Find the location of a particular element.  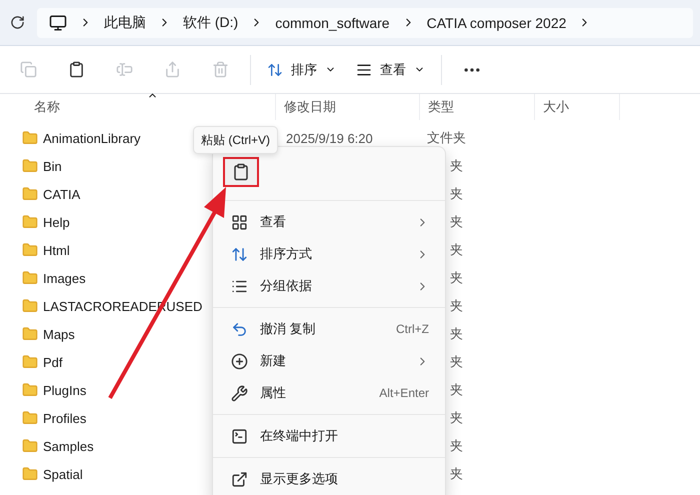

file-name: Images is located at coordinates (64, 278).